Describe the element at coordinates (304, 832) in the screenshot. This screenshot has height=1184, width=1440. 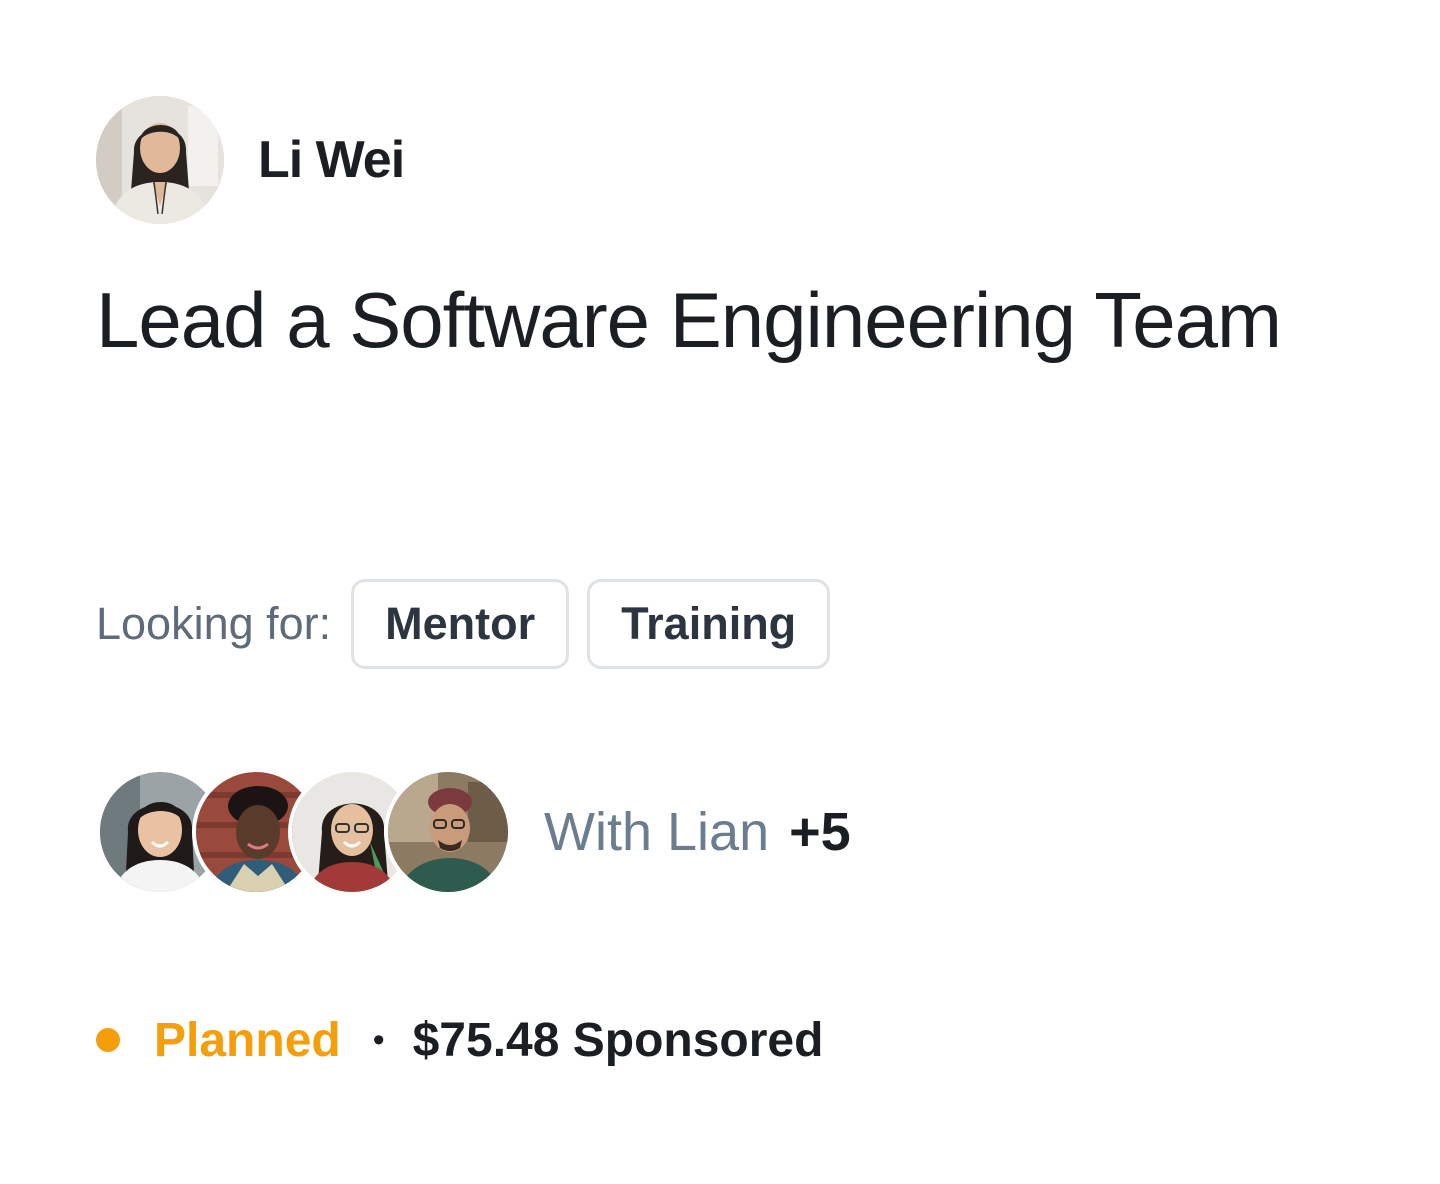
I see `participant-avatar-stack` at that location.